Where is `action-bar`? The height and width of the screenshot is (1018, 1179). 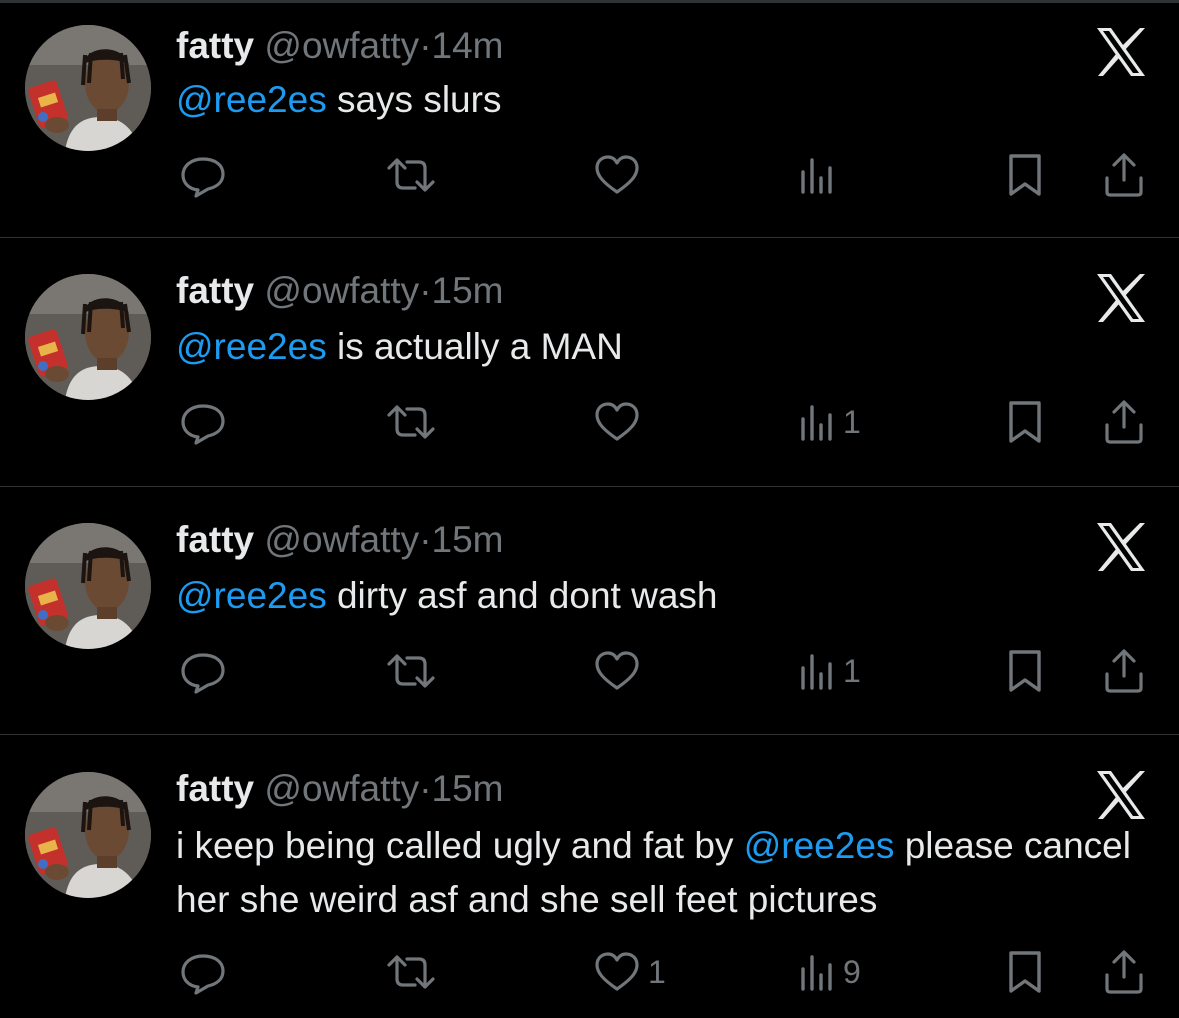
action-bar is located at coordinates (589, 175).